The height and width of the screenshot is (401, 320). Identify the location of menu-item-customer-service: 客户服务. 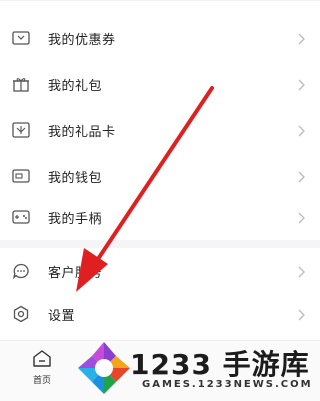
(160, 271).